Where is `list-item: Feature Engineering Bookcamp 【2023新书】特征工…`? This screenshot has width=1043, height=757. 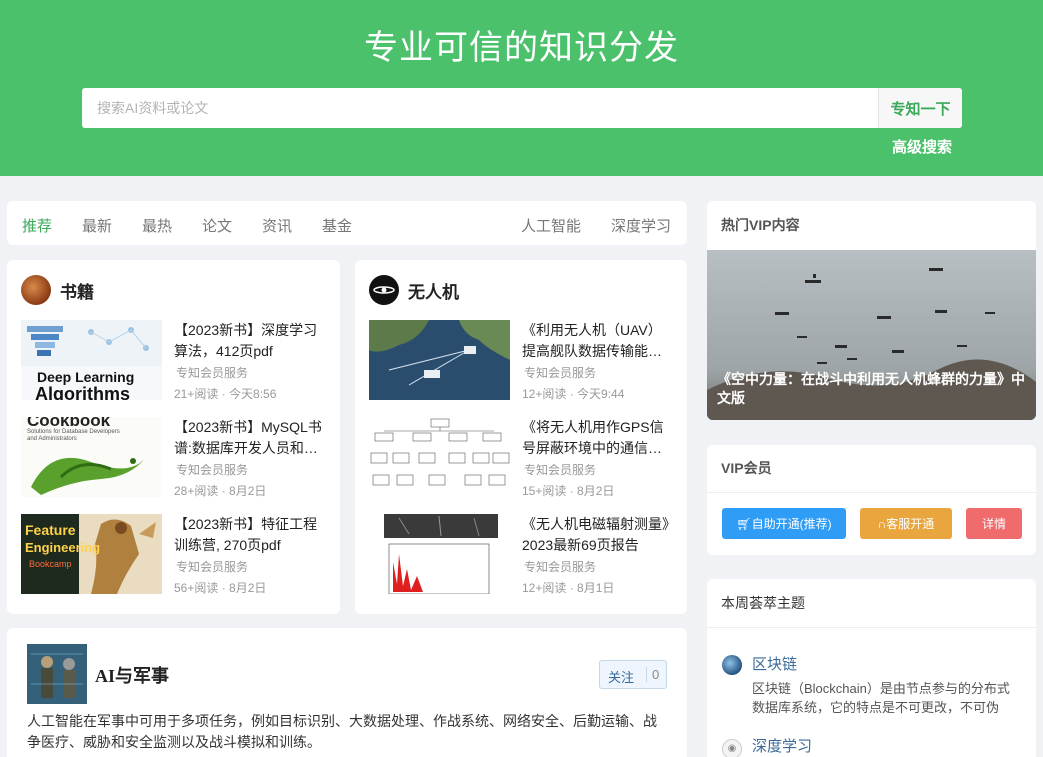
list-item: Feature Engineering Bookcamp 【2023新书】特征工… is located at coordinates (176, 555).